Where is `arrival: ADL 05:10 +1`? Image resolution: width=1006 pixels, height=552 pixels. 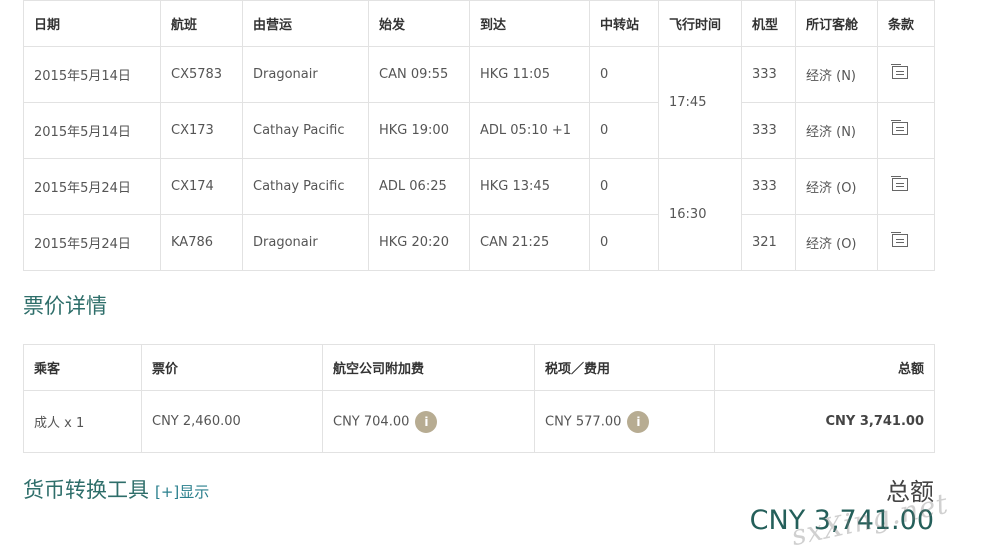 arrival: ADL 05:10 +1 is located at coordinates (529, 130).